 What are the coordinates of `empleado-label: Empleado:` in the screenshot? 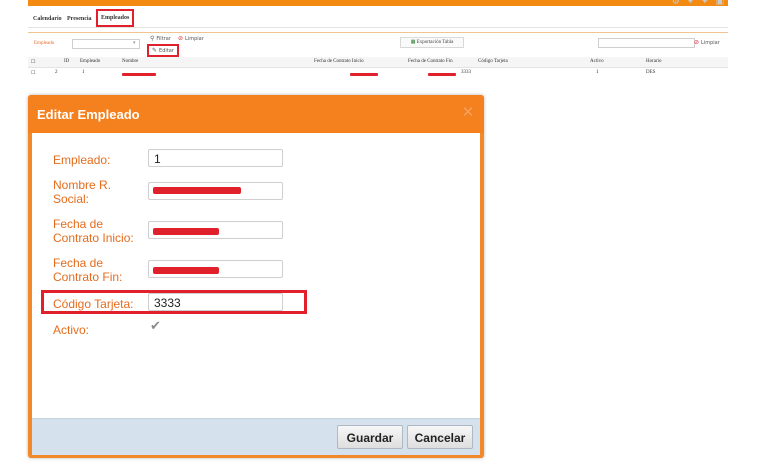 It's located at (82, 160).